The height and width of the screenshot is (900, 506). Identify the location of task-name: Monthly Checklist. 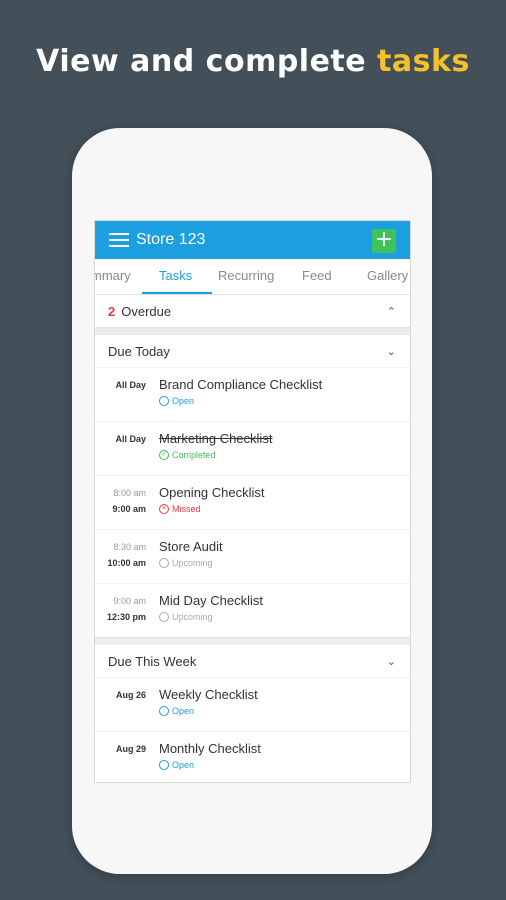
(210, 748).